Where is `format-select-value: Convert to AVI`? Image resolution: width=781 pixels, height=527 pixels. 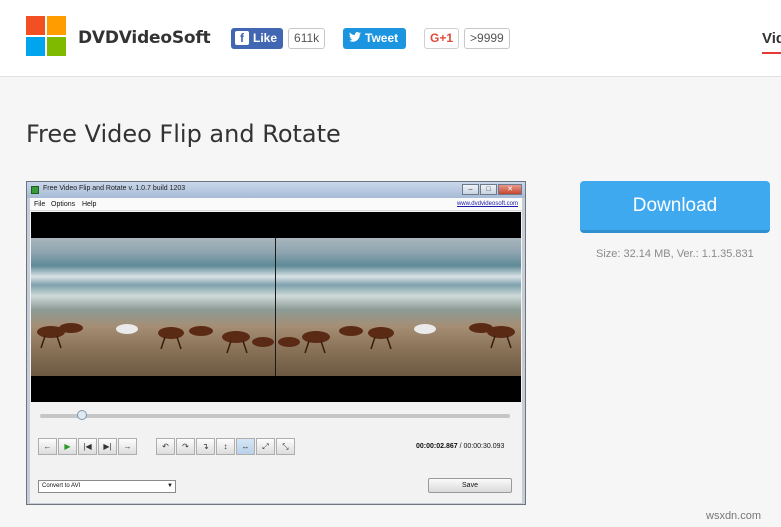 format-select-value: Convert to AVI is located at coordinates (61, 486).